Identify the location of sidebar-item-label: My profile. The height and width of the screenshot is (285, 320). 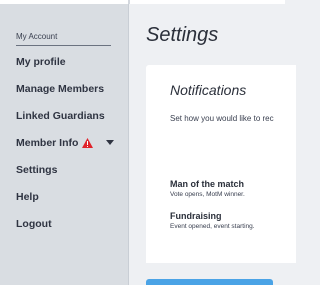
(41, 62).